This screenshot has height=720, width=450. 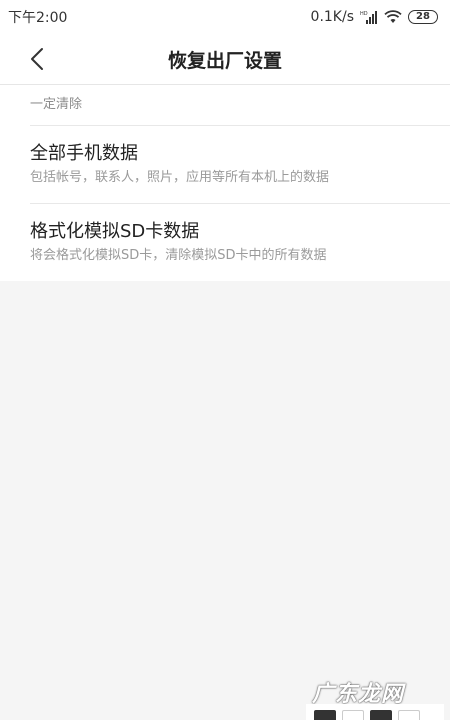 I want to click on wifi-icon, so click(x=393, y=17).